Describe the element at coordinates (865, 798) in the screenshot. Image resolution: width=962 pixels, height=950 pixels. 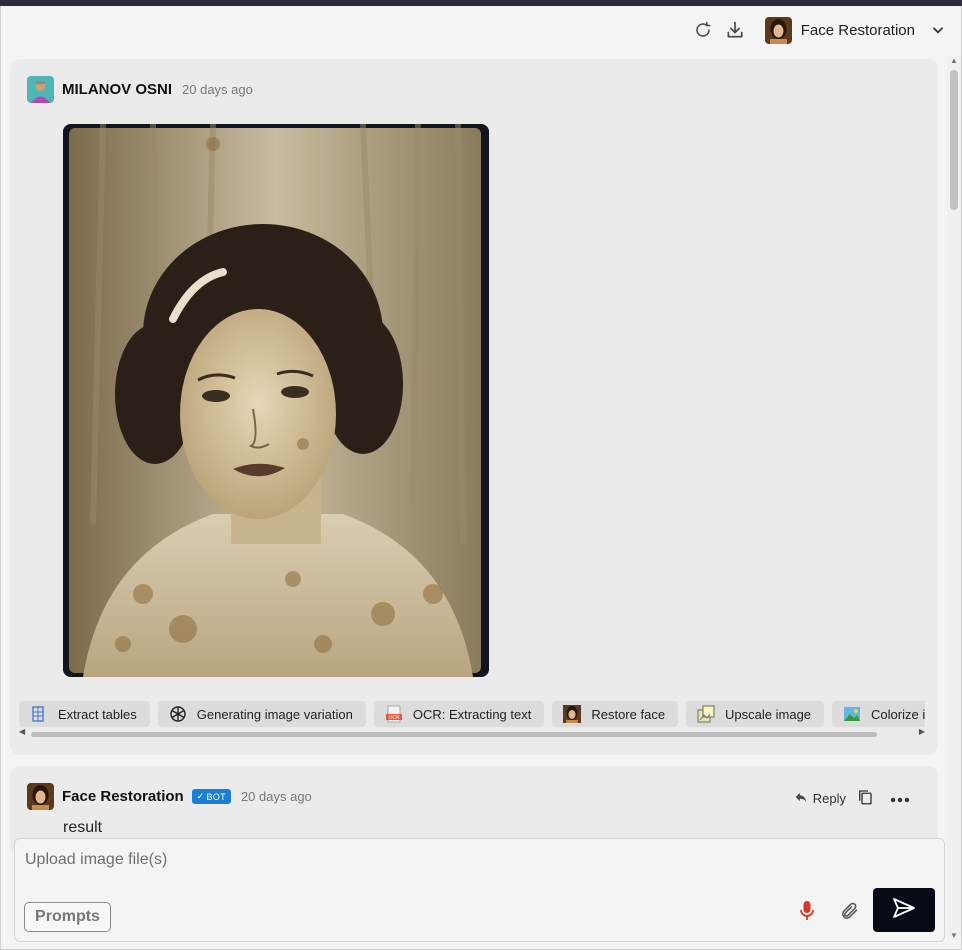
I see `copy-icon` at that location.